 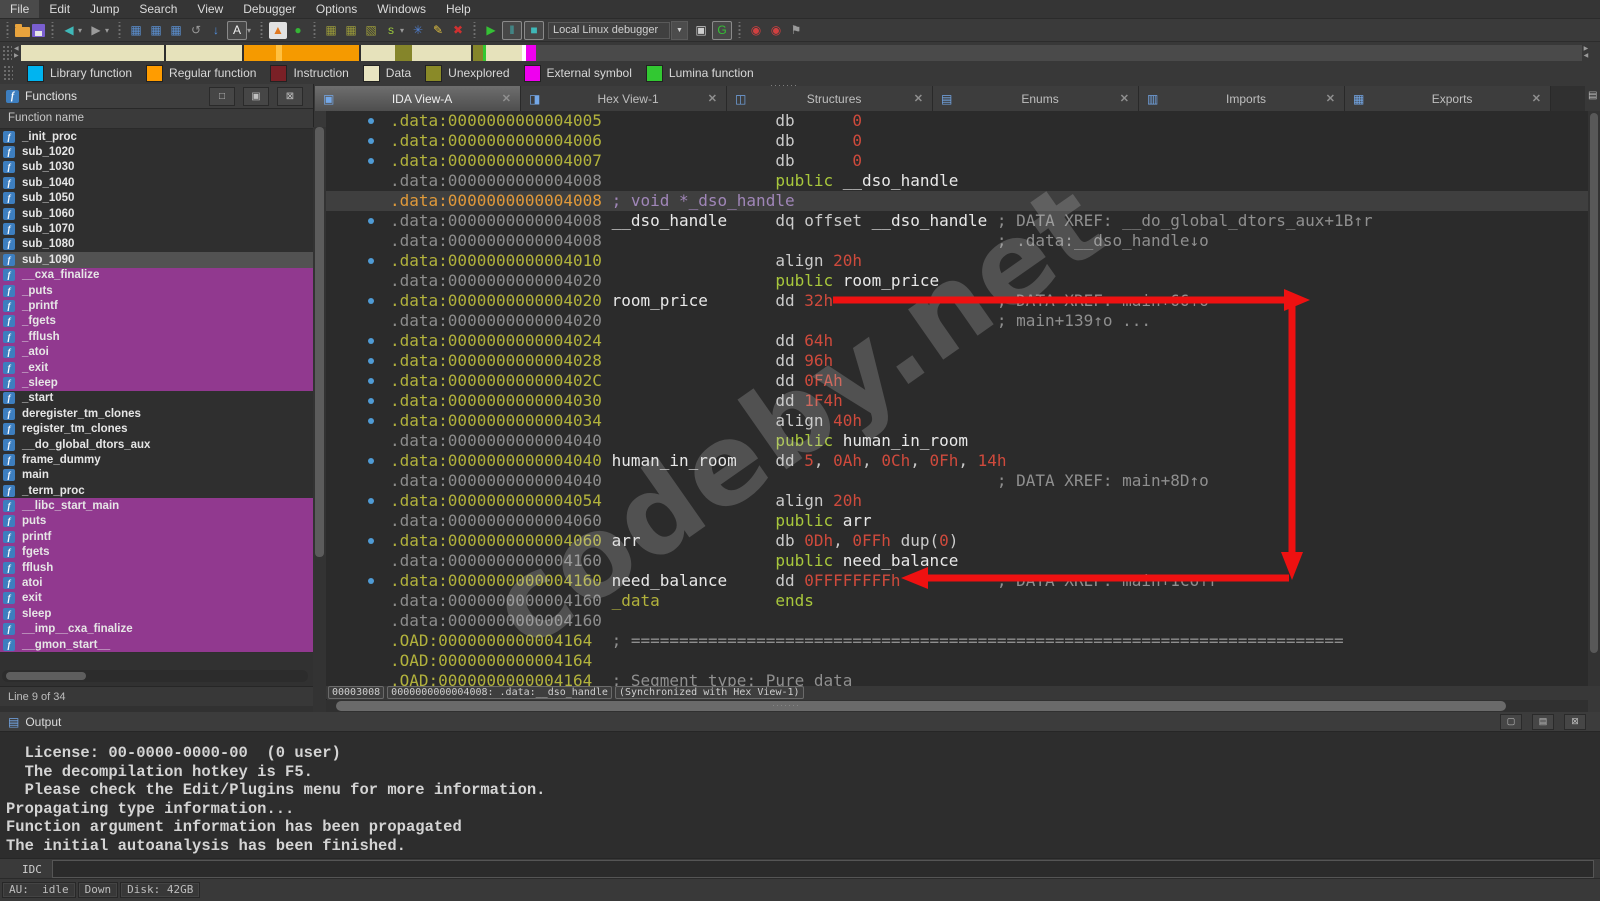 What do you see at coordinates (290, 96) in the screenshot?
I see `functions-close-button: ⊠` at bounding box center [290, 96].